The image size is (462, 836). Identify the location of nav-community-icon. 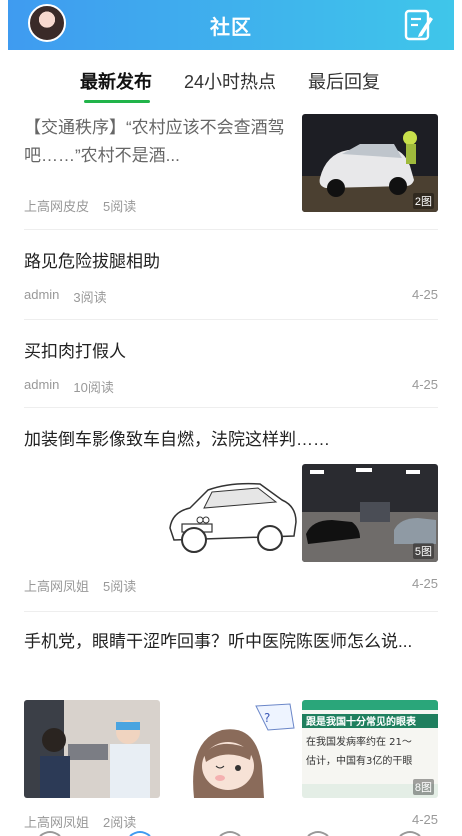
(140, 833).